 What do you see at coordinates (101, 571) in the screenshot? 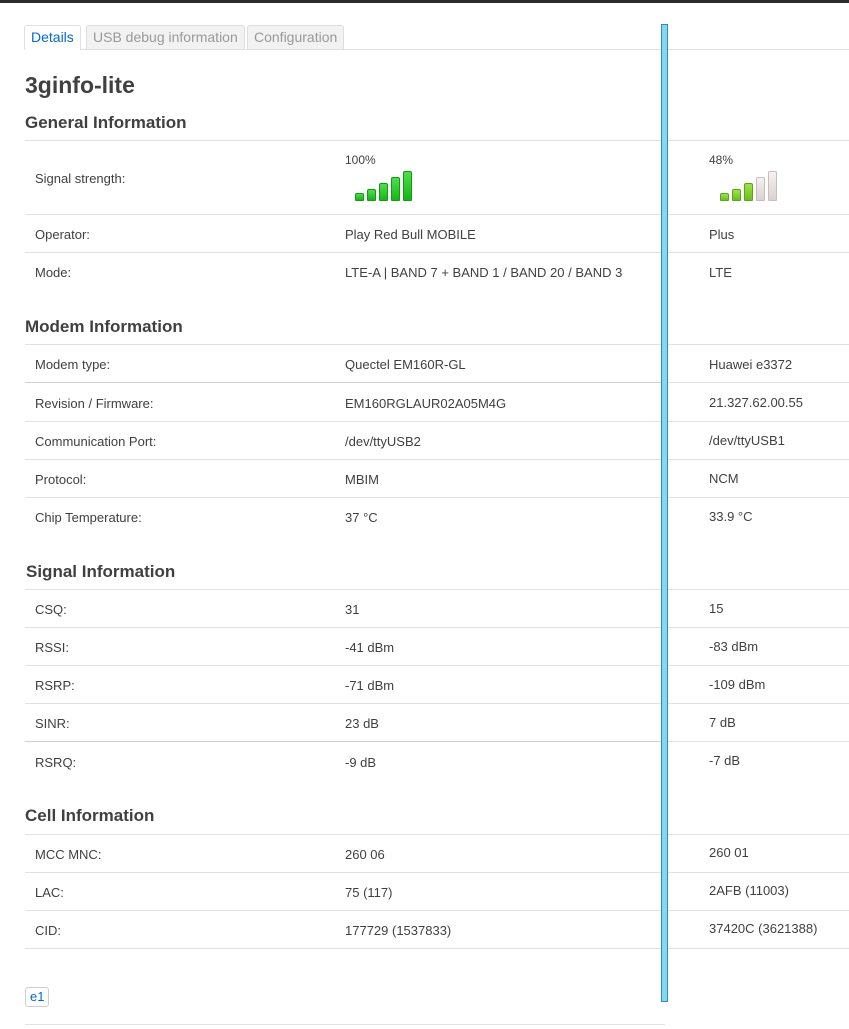
I see `section-signal-title: Signal Information` at bounding box center [101, 571].